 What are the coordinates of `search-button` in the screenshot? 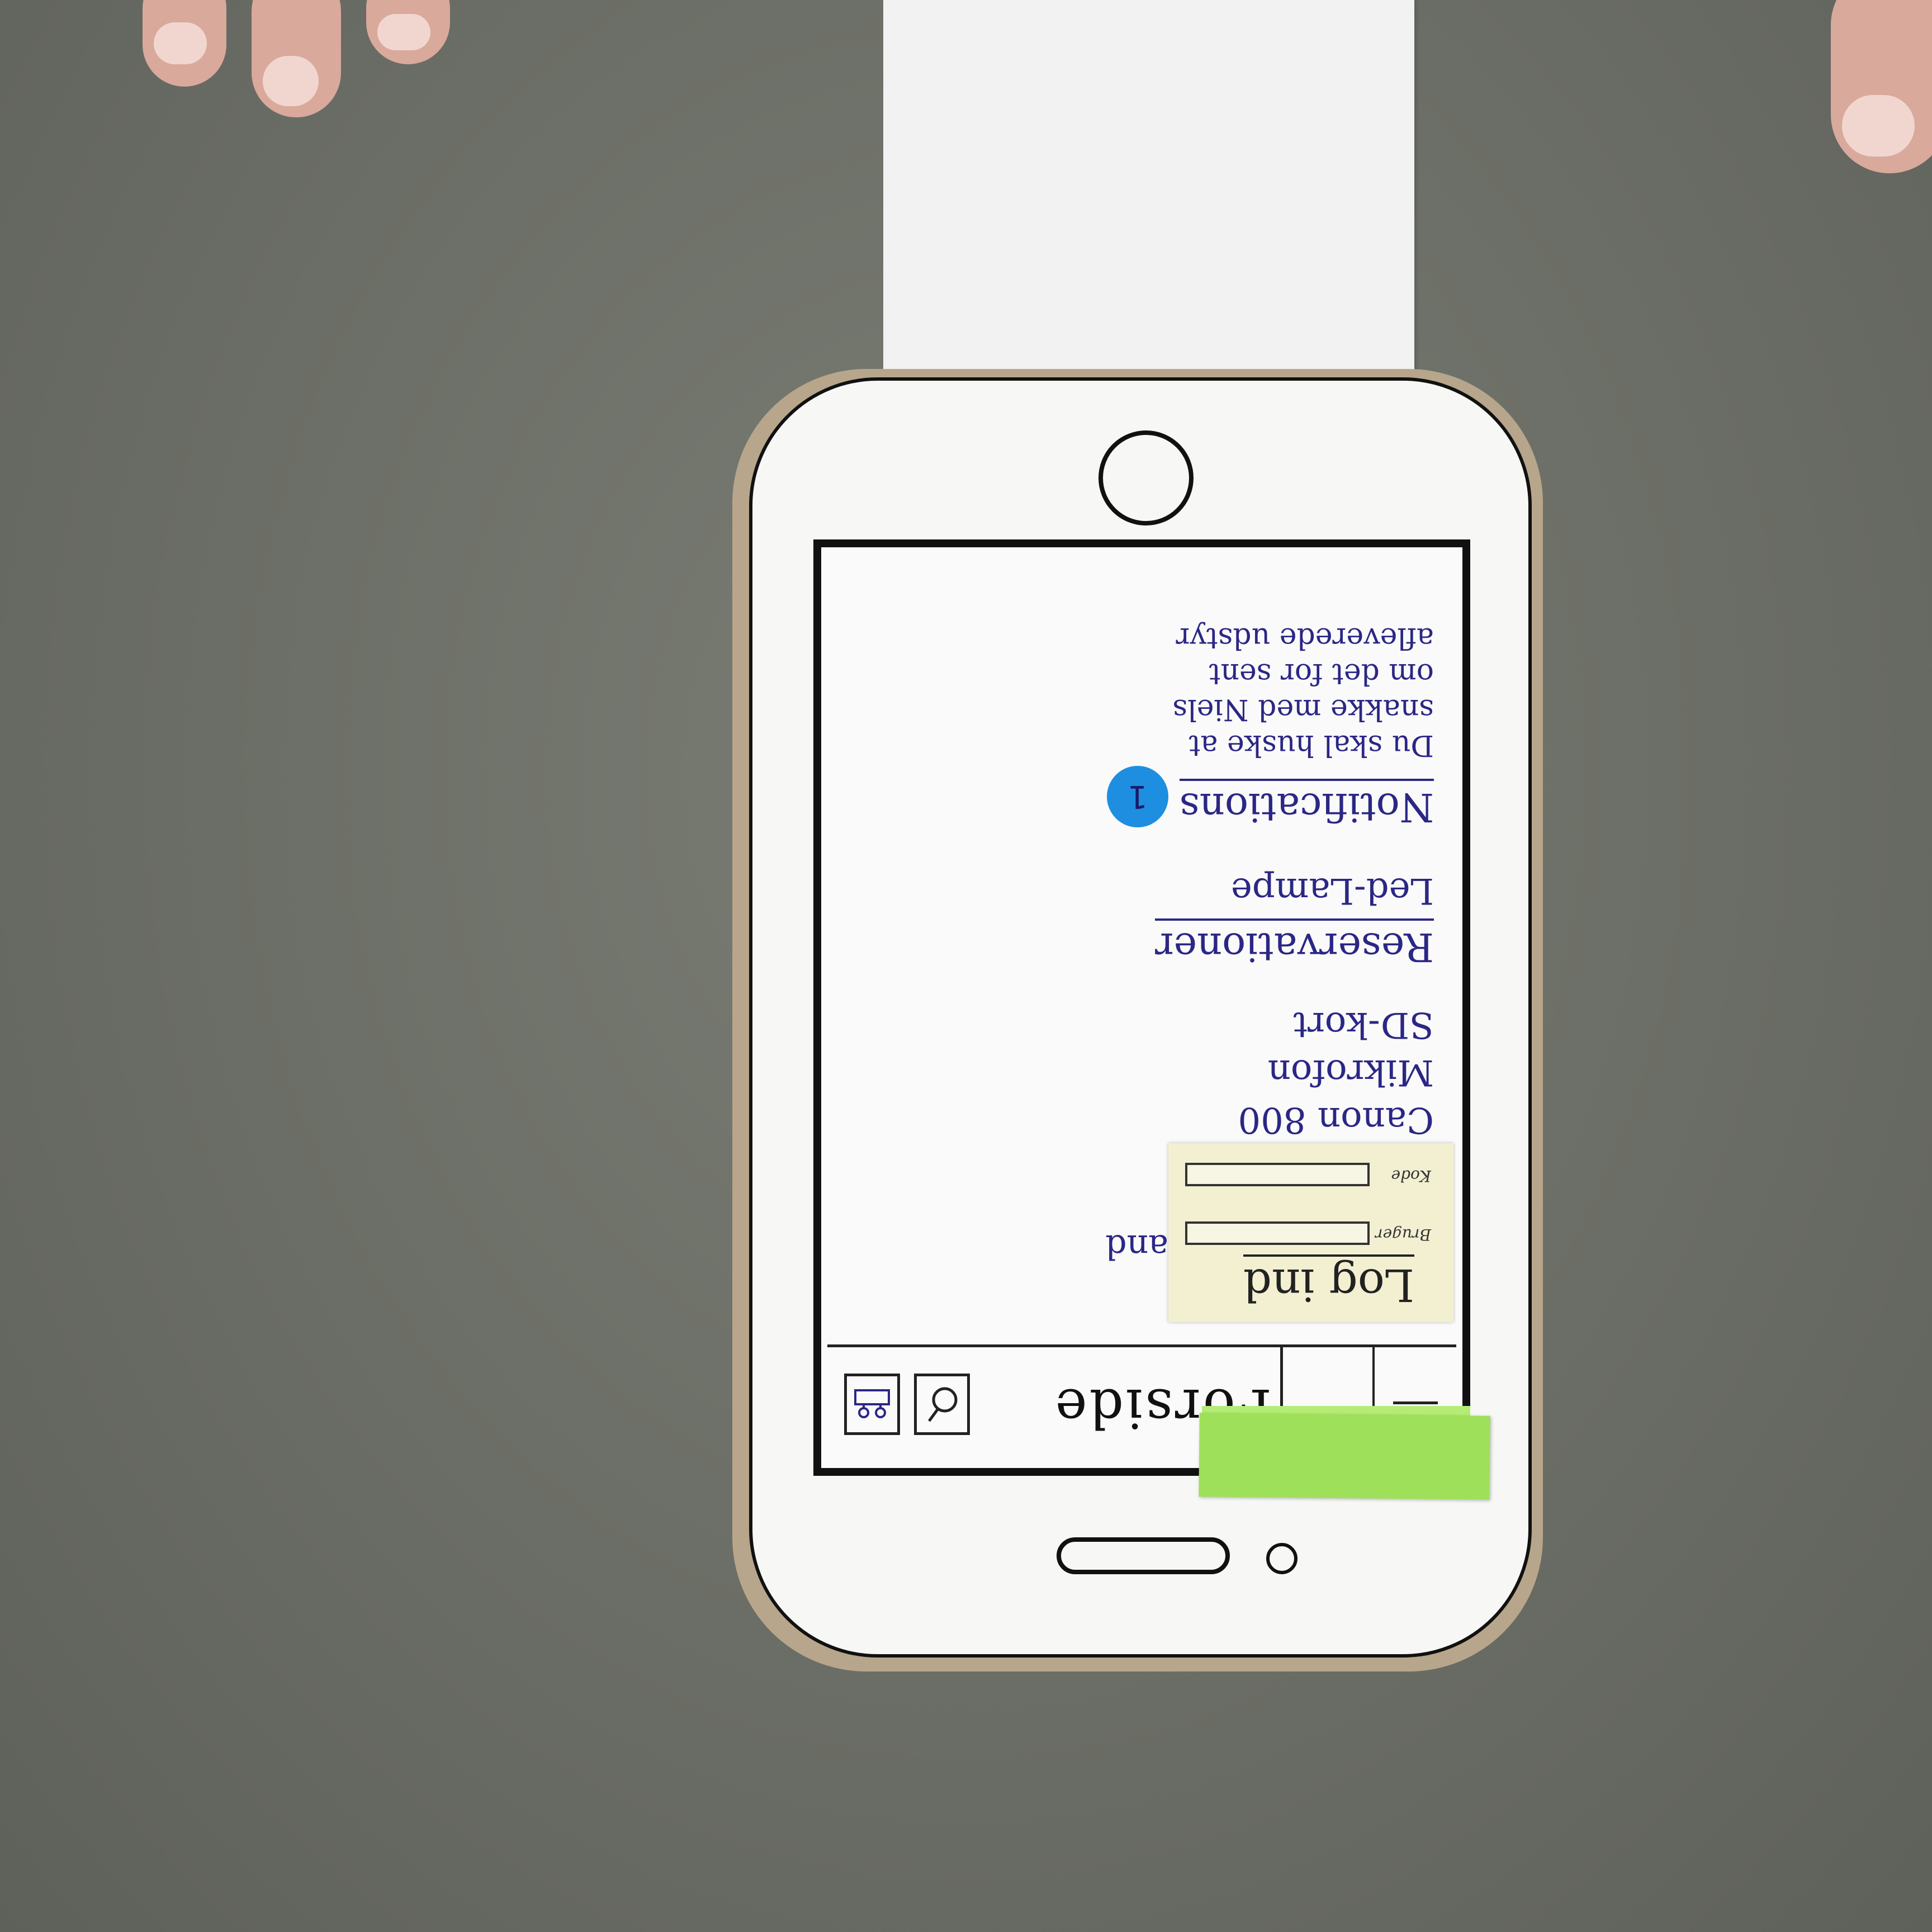 It's located at (942, 1404).